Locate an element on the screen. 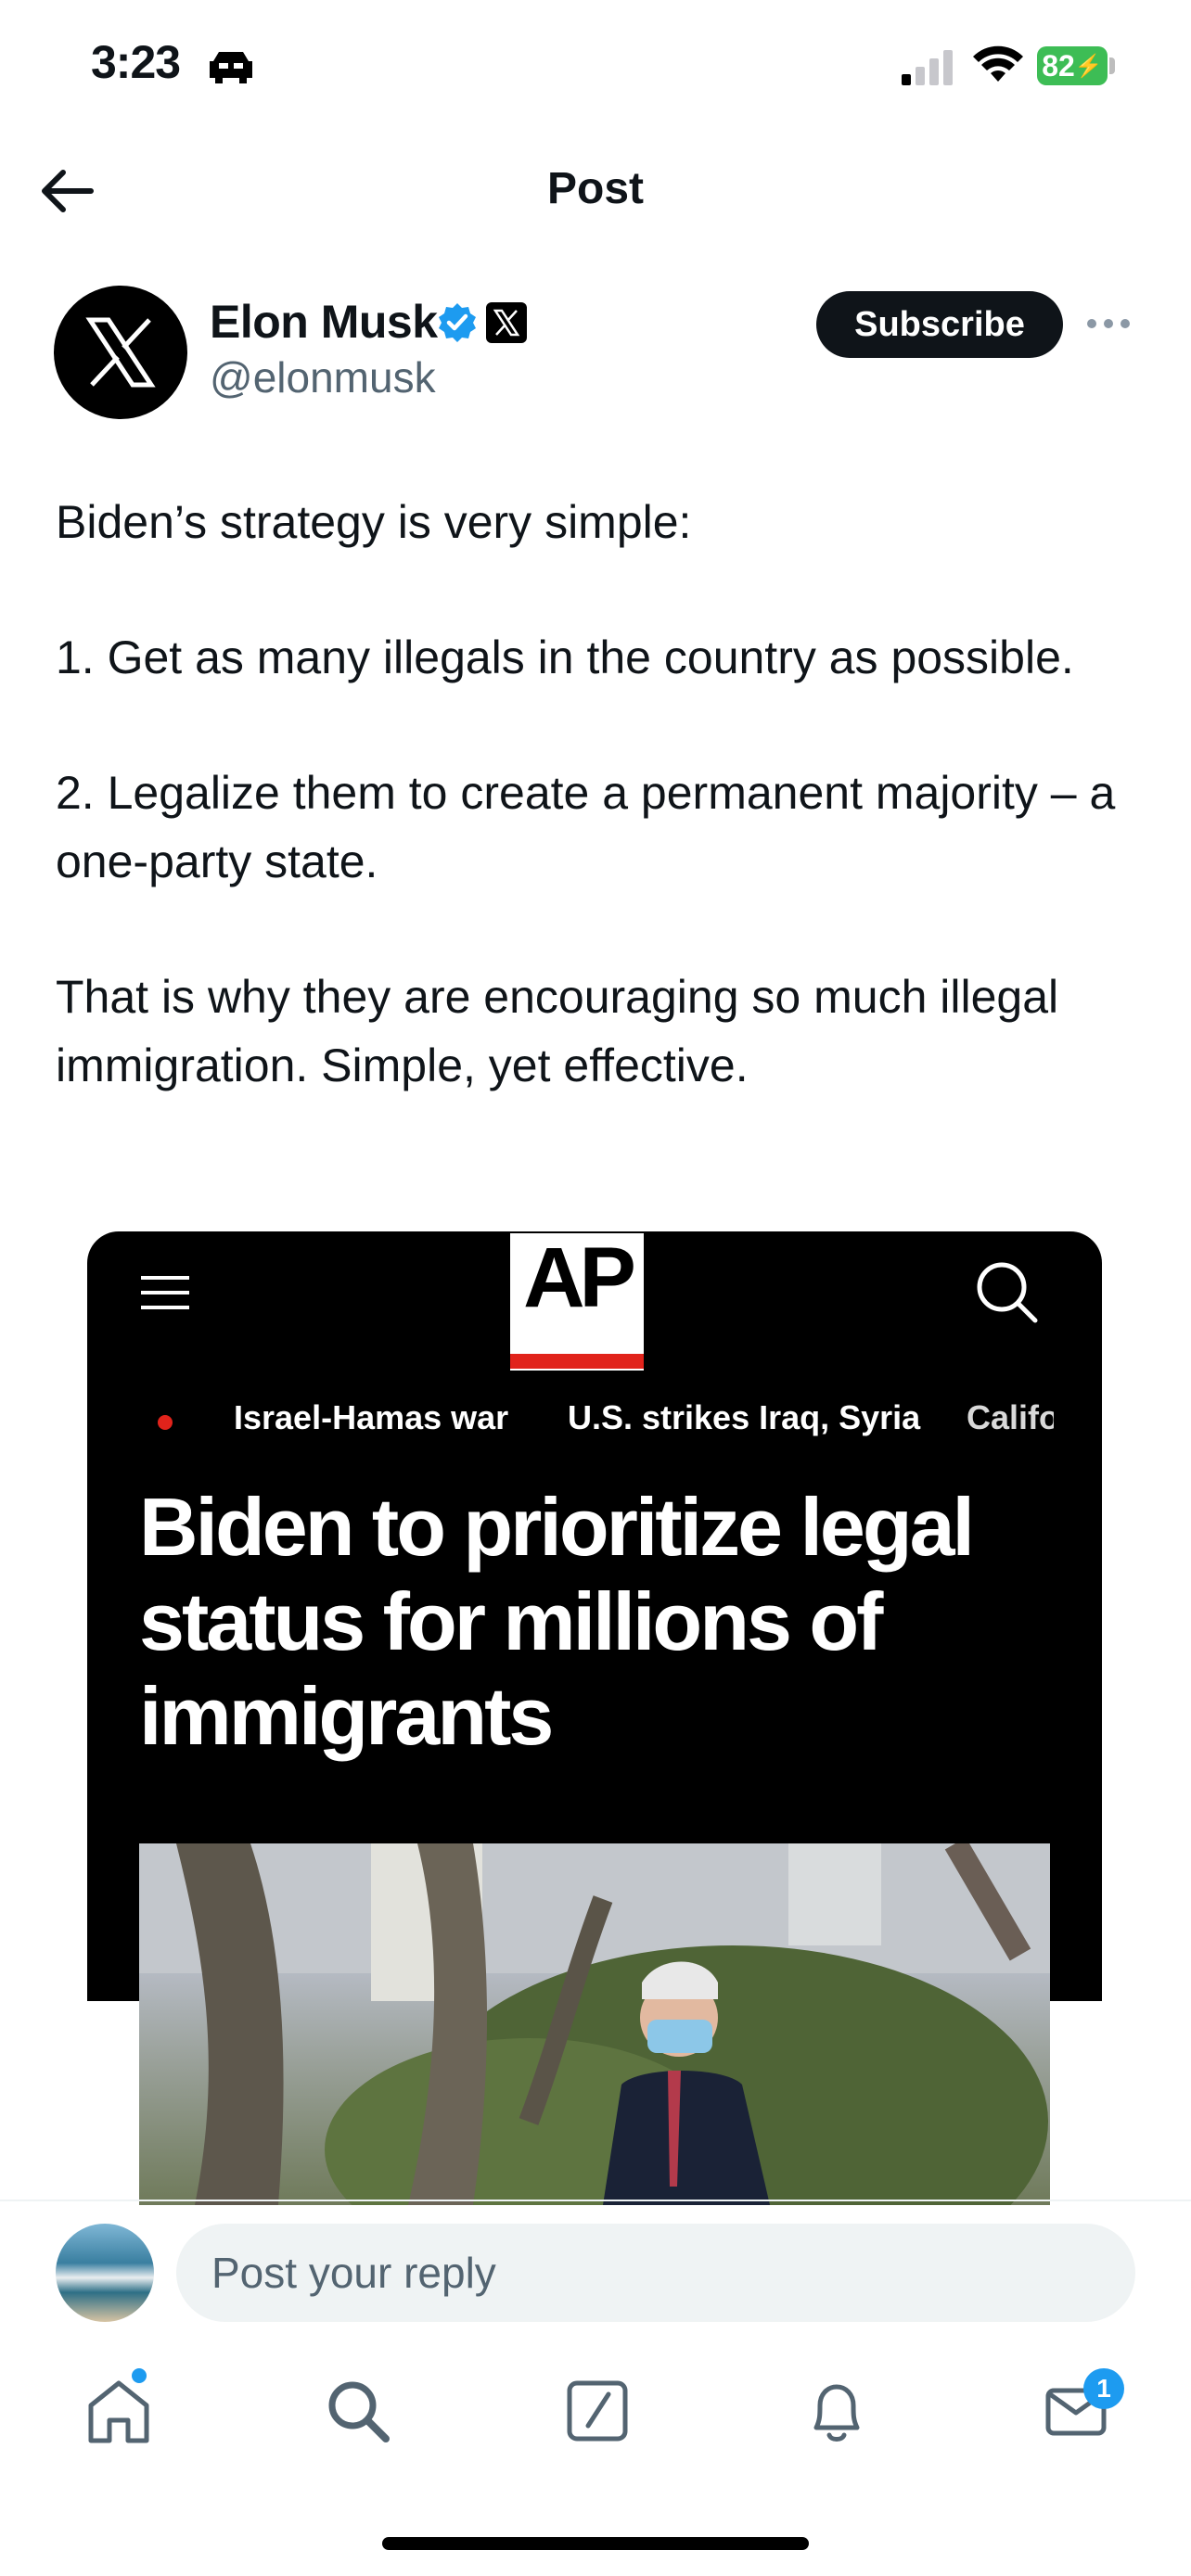 This screenshot has width=1191, height=2576. messages-badge: 1 is located at coordinates (1103, 2388).